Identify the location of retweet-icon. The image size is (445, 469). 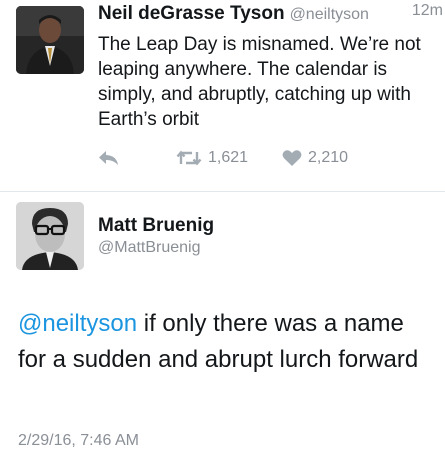
(189, 158).